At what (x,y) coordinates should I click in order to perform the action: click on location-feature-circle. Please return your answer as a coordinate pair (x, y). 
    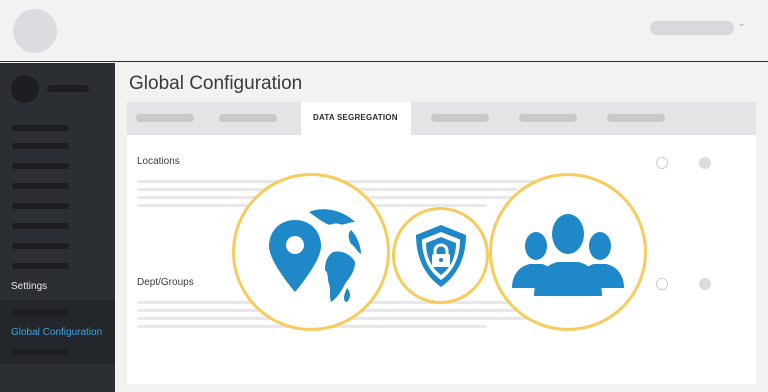
    Looking at the image, I should click on (311, 252).